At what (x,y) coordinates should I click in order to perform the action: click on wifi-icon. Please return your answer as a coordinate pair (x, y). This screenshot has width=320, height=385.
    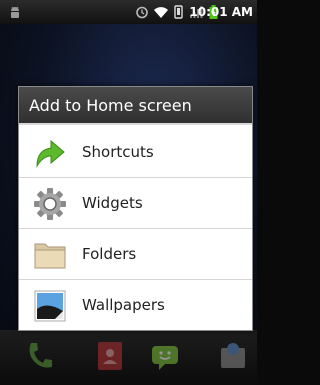
    Looking at the image, I should click on (161, 12).